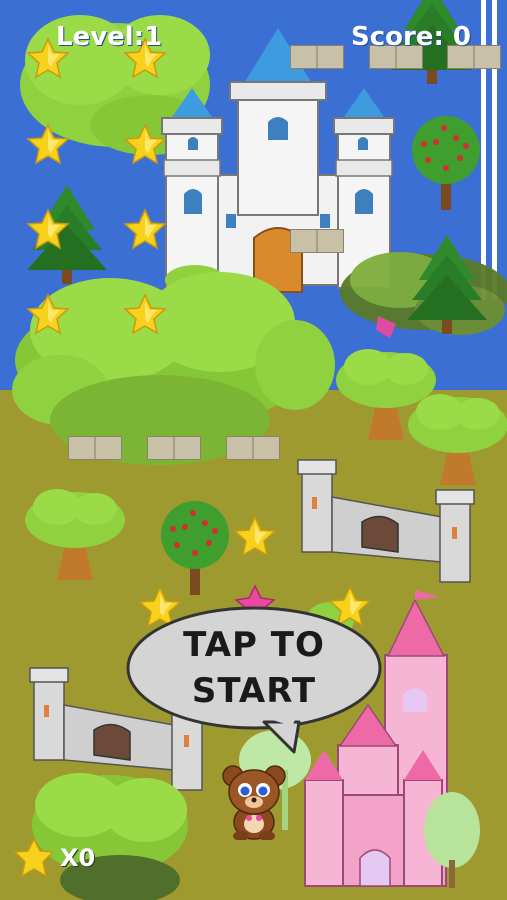 This screenshot has width=507, height=900. I want to click on bear-player-character, so click(254, 800).